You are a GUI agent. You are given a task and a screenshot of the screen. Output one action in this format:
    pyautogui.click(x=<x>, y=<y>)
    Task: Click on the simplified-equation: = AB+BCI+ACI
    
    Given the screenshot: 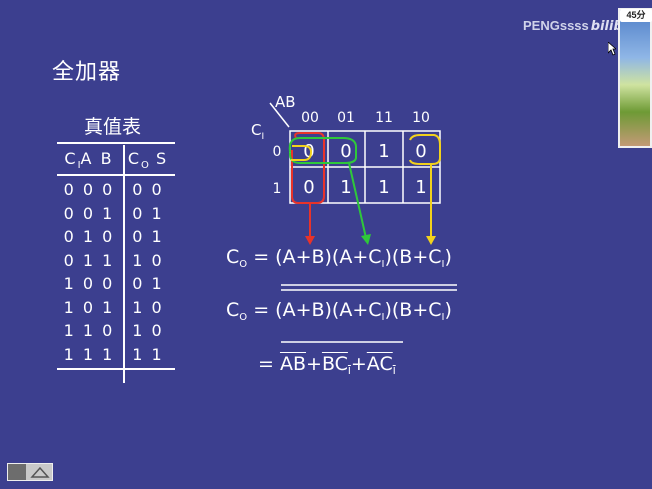 What is the action you would take?
    pyautogui.click(x=327, y=365)
    